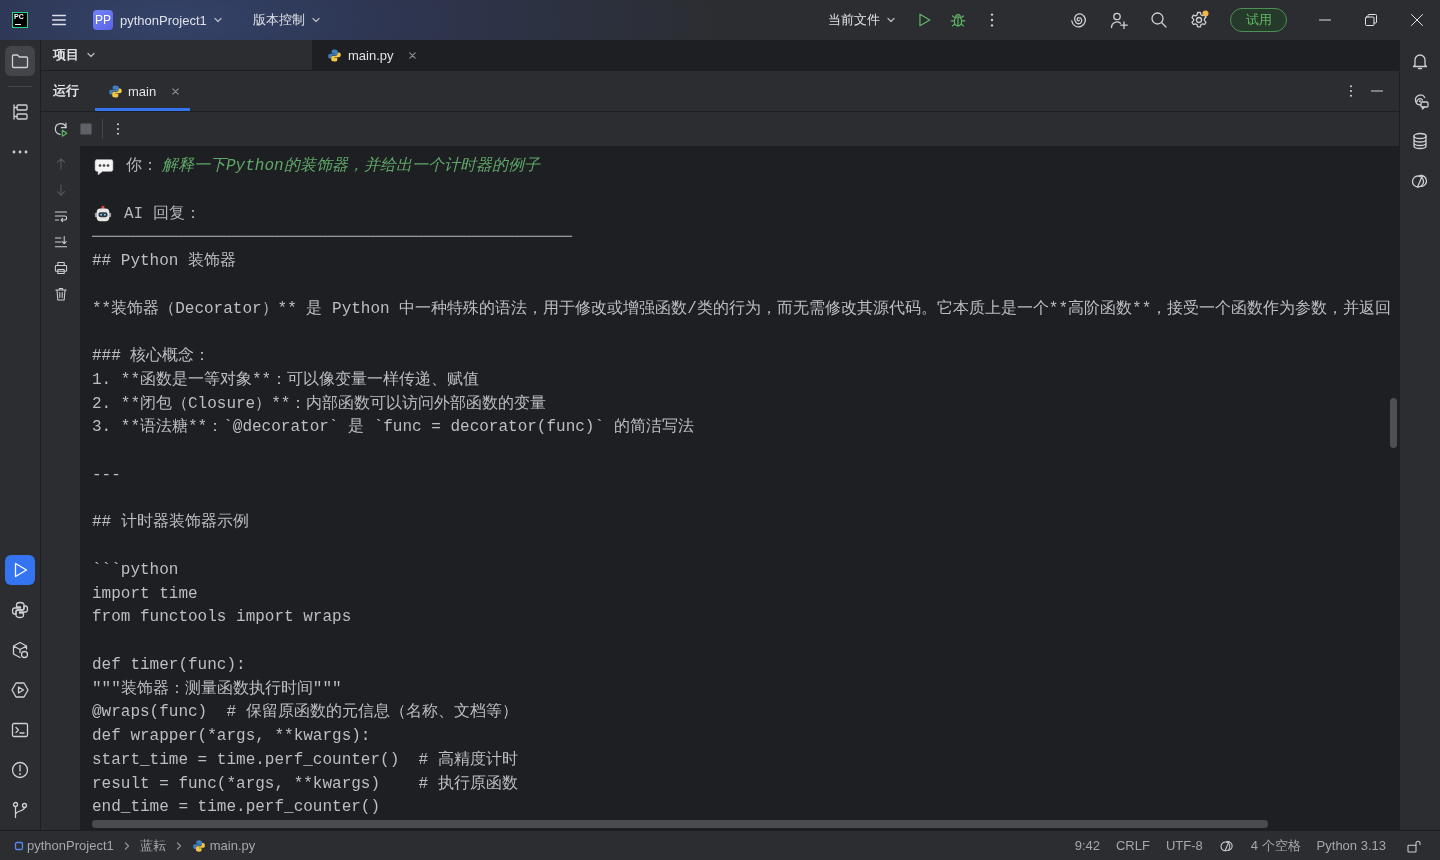 The height and width of the screenshot is (860, 1440). I want to click on restore-icon, so click(1371, 20).